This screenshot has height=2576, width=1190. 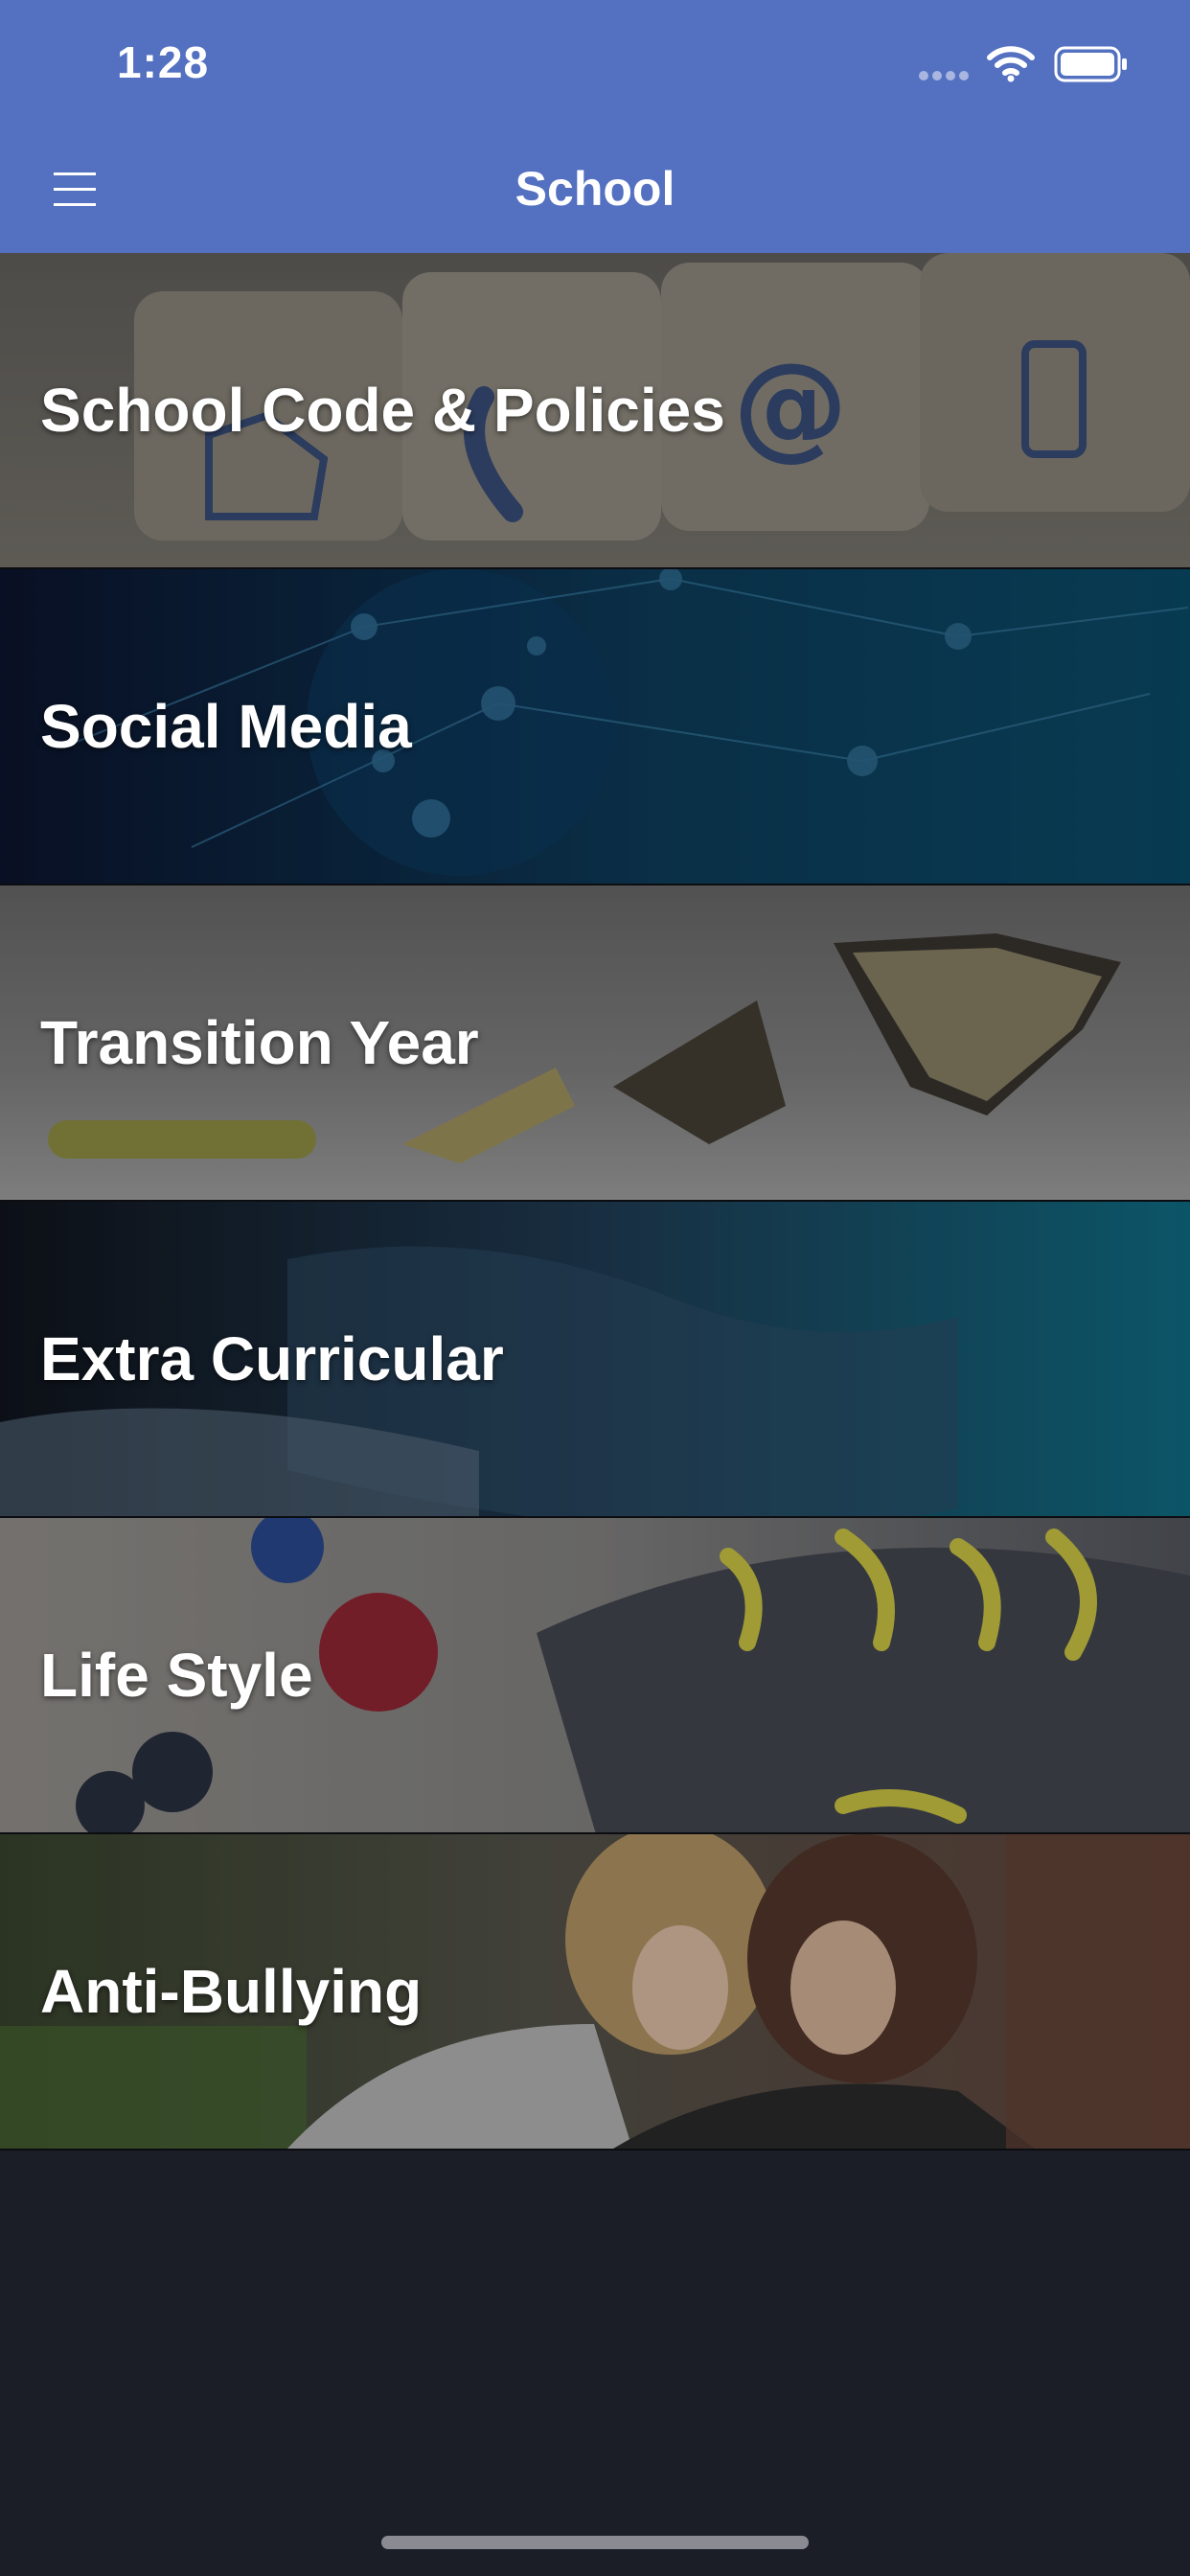 I want to click on top-header: 1:28 School, so click(x=595, y=126).